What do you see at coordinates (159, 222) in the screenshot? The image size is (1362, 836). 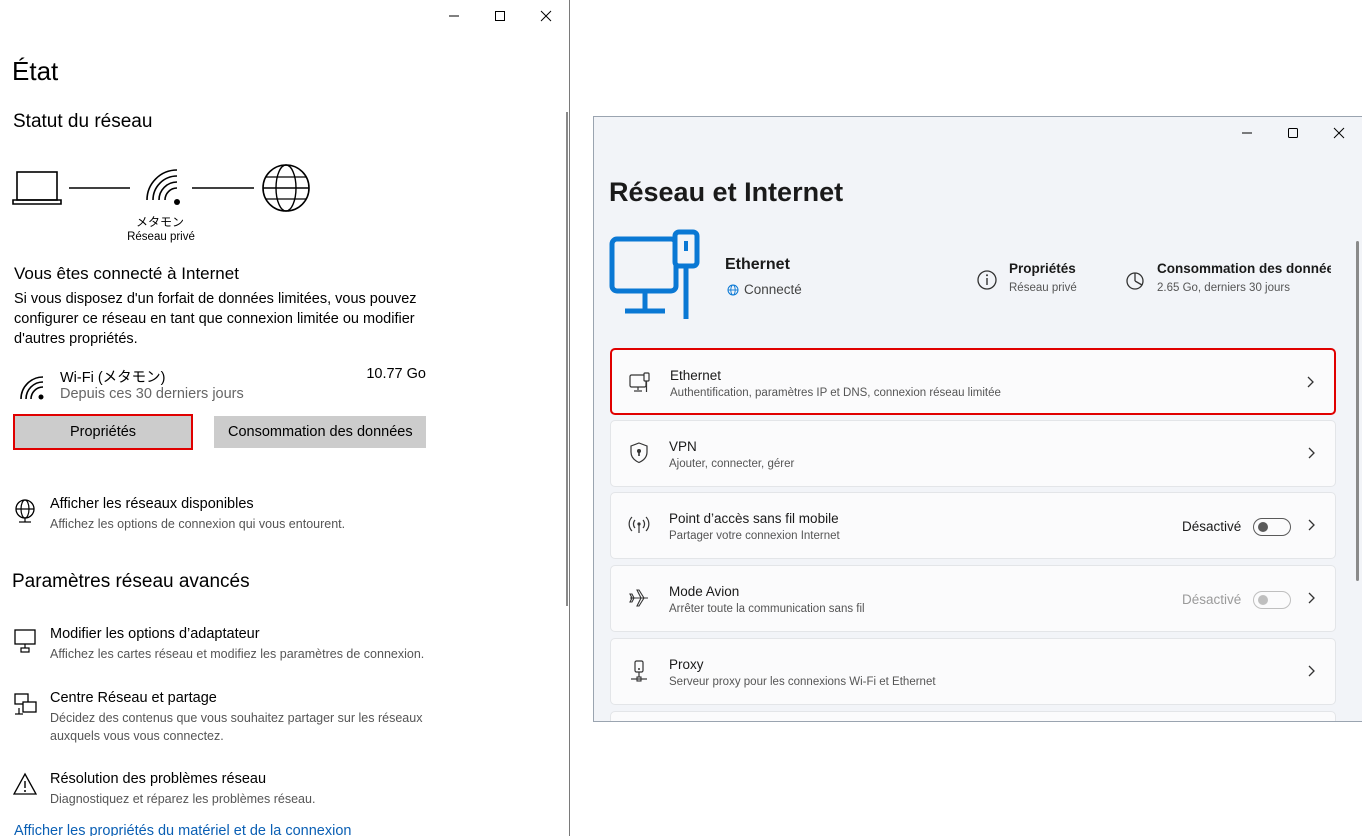 I see `network-name: メタモン` at bounding box center [159, 222].